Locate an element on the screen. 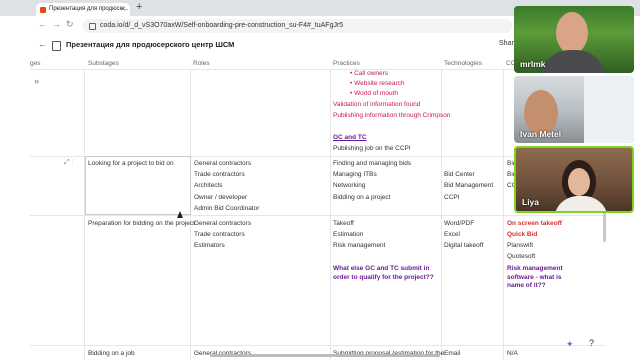  technology-item: CCPI is located at coordinates (452, 197).